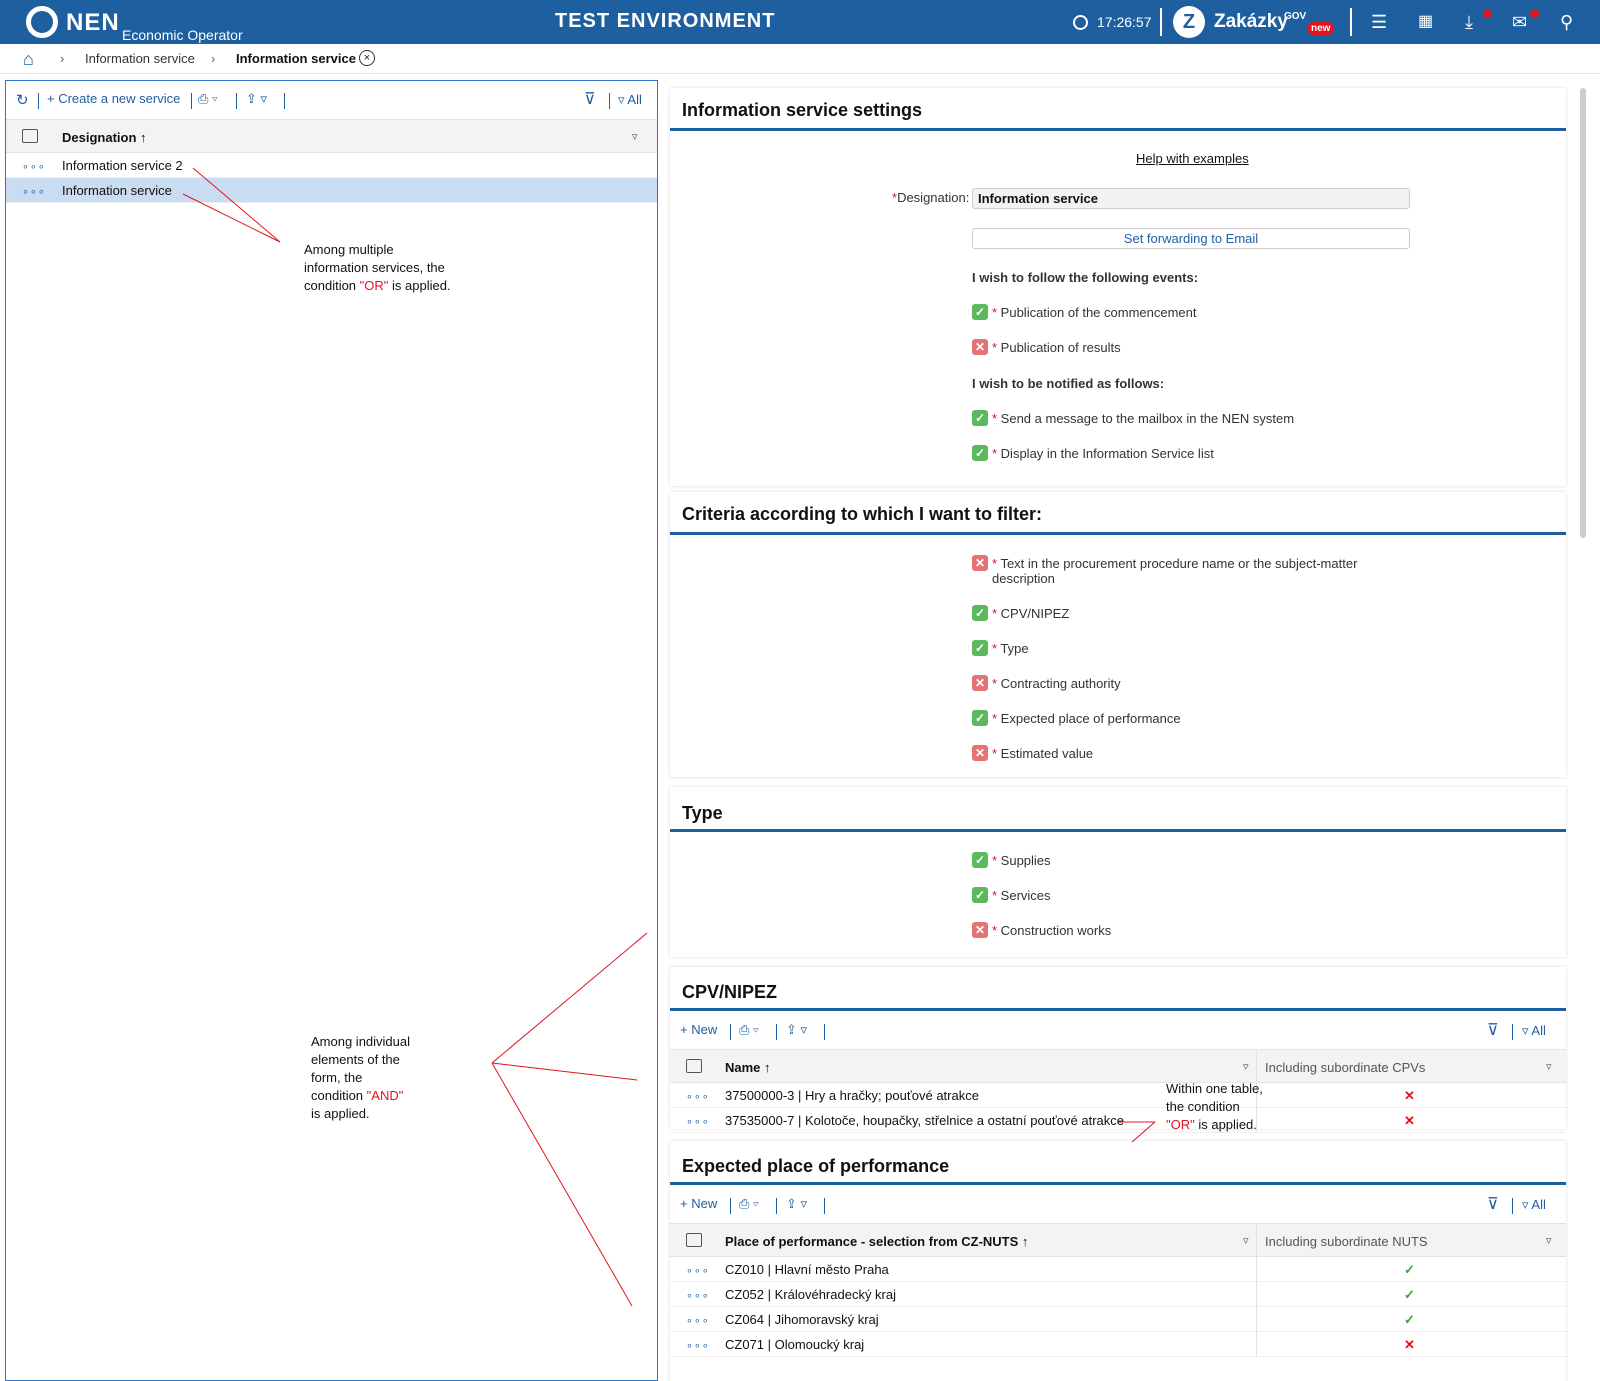 Image resolution: width=1600 pixels, height=1381 pixels. I want to click on table-row: ∘∘∘ CZ064 | Jihomoravský kraj ✓, so click(1118, 1319).